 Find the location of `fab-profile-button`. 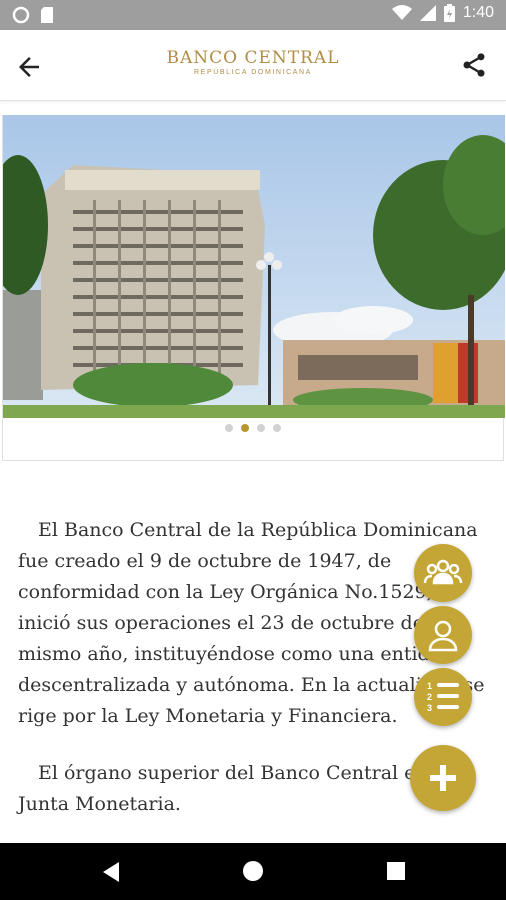

fab-profile-button is located at coordinates (443, 635).